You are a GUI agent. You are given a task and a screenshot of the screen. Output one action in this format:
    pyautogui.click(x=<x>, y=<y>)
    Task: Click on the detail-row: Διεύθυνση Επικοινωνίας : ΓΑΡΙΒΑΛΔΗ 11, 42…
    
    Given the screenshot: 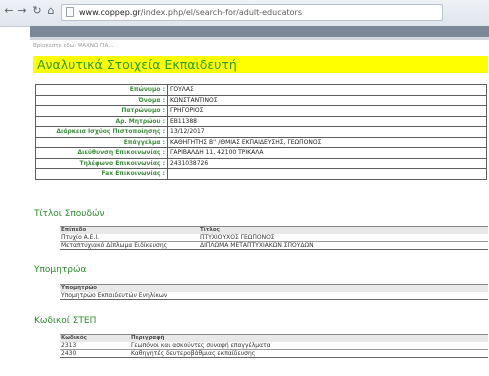 What is the action you would take?
    pyautogui.click(x=261, y=153)
    